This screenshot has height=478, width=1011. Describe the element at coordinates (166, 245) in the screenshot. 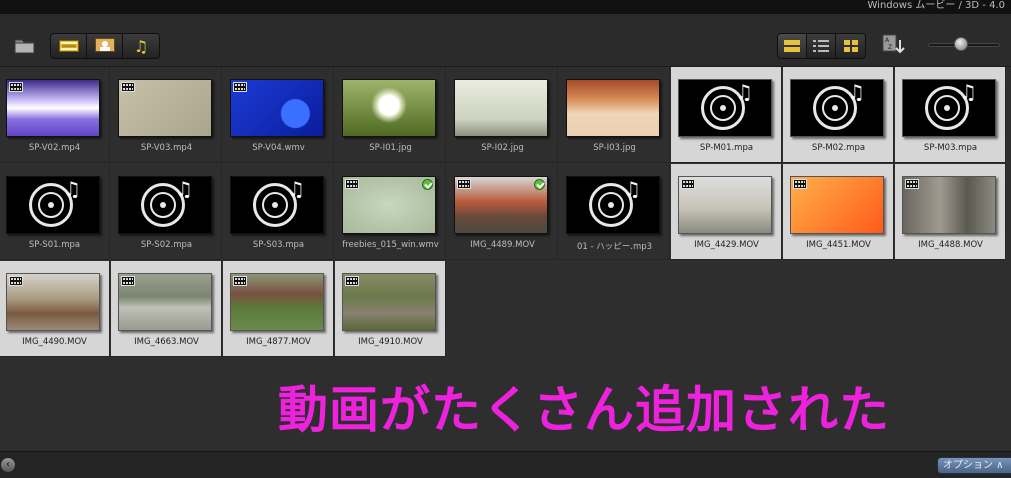

I see `media-filename: SP-S02.mpa` at that location.